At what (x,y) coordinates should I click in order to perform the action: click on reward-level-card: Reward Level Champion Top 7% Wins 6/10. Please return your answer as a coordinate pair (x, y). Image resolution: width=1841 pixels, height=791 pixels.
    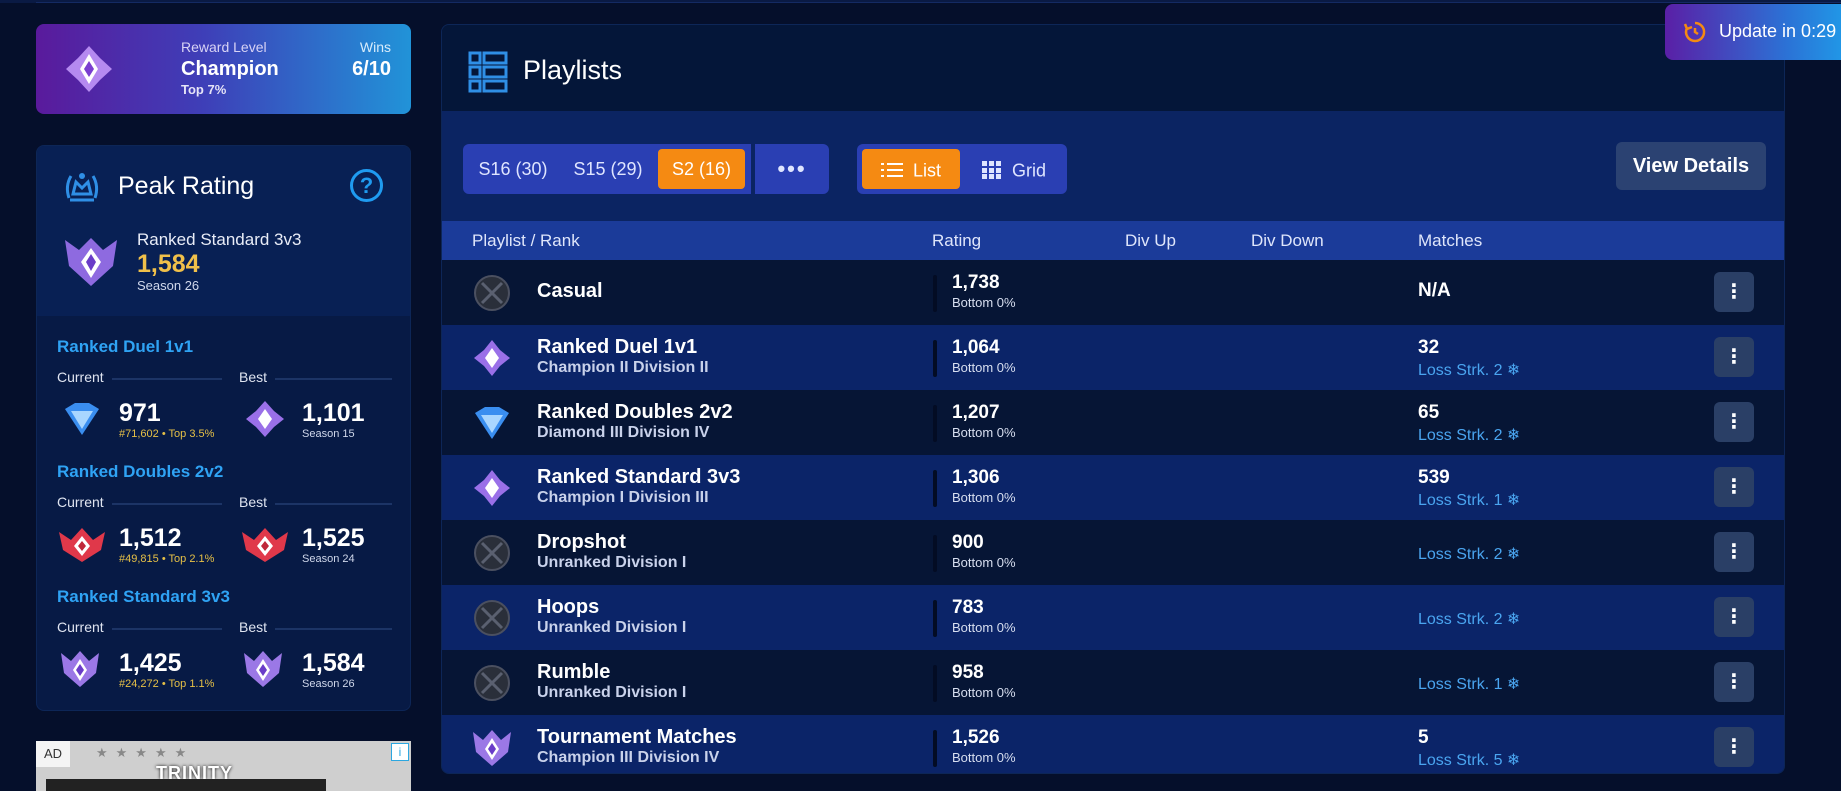
    Looking at the image, I should click on (223, 69).